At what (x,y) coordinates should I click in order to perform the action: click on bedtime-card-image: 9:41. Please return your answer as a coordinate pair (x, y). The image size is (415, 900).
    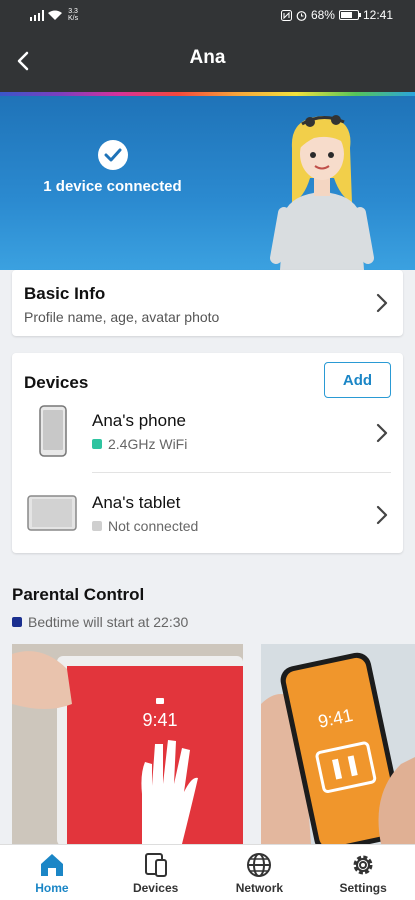
    Looking at the image, I should click on (127, 744).